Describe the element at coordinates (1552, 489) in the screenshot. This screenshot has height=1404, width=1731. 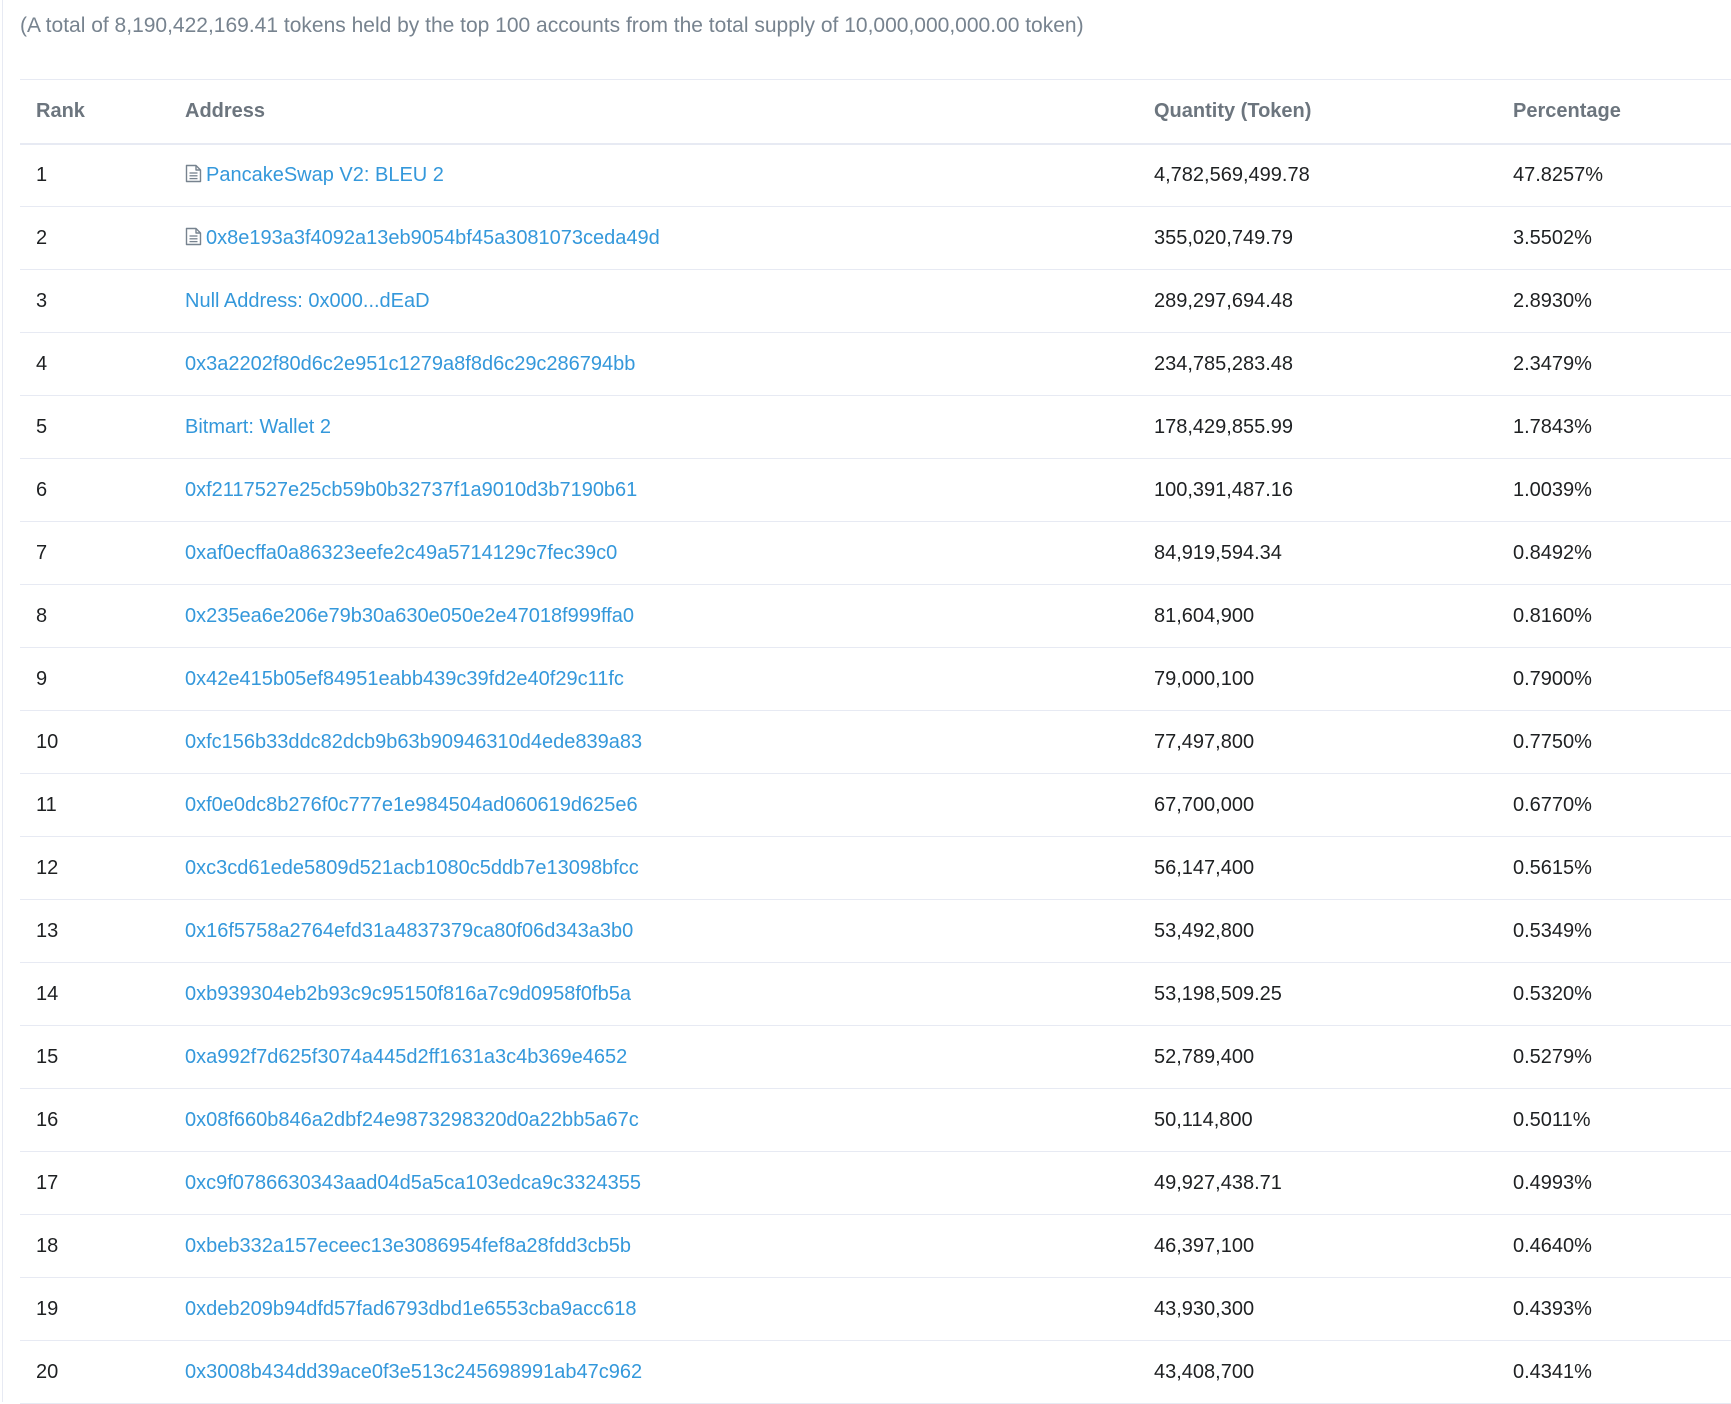
I see `percentage-cell: 1.0039%` at that location.